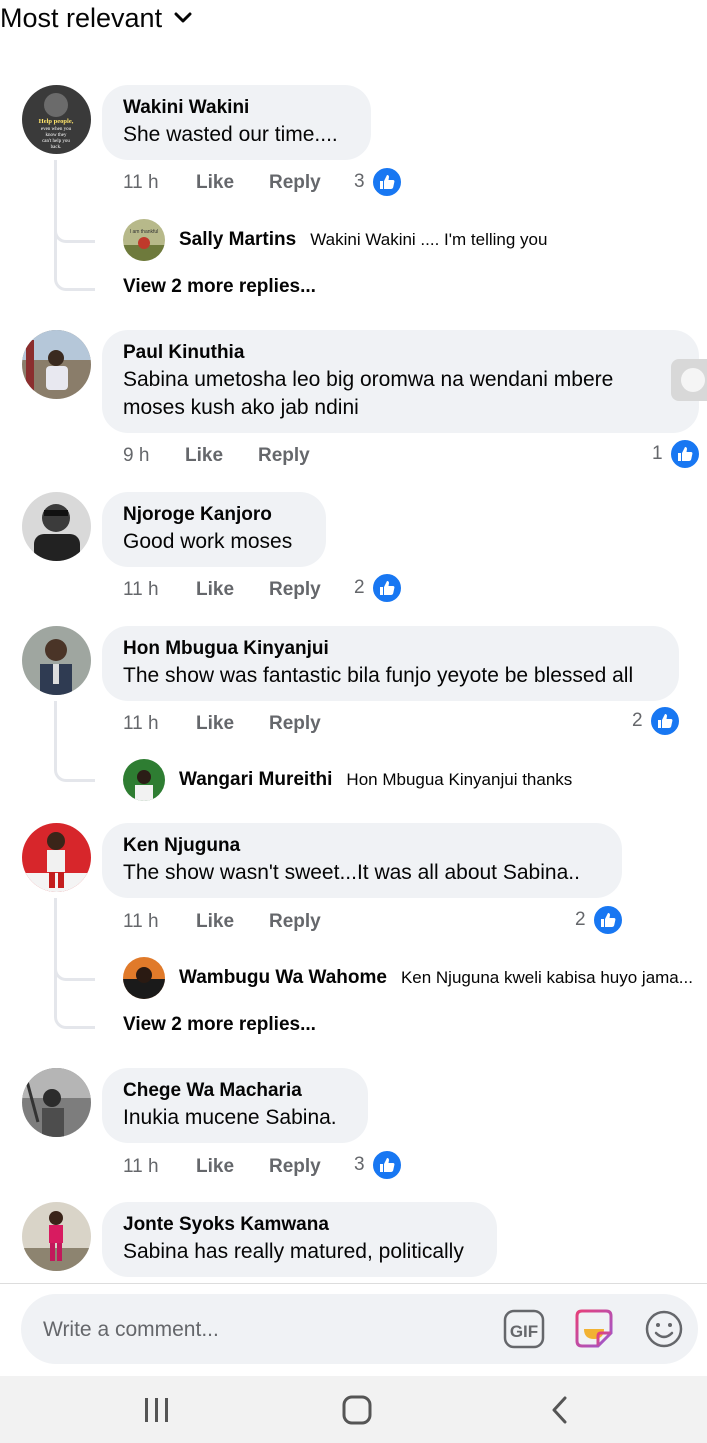  I want to click on sort-dropdown: Most relevant, so click(353, 18).